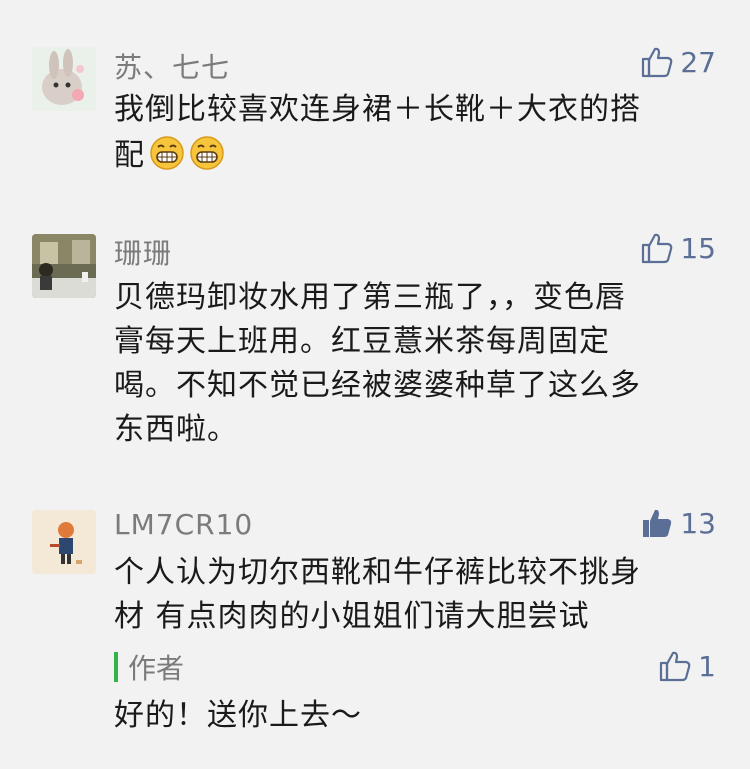 This screenshot has width=750, height=769. Describe the element at coordinates (377, 572) in the screenshot. I see `comment-text-line: 个人认为切尔西靴和牛仔裤比较不挑身` at that location.